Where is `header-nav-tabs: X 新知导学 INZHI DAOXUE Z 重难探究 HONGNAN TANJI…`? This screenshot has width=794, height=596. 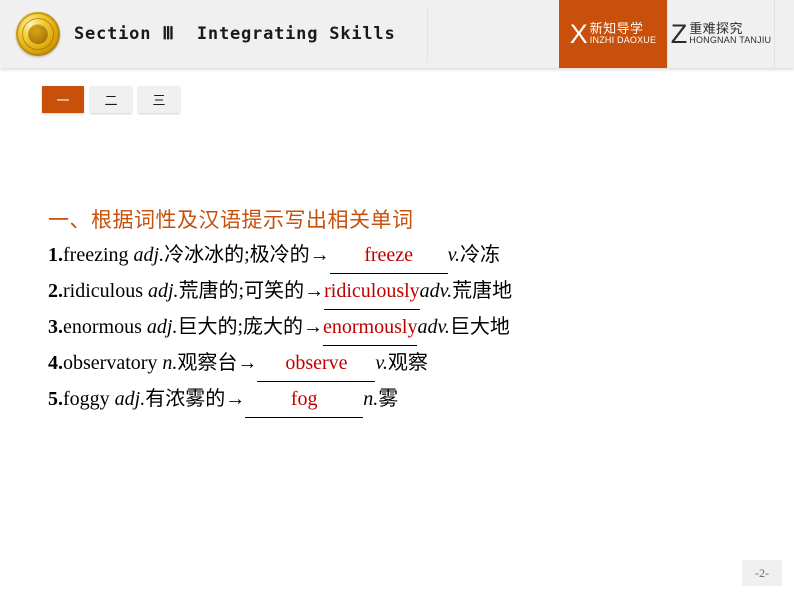 header-nav-tabs: X 新知导学 INZHI DAOXUE Z 重难探究 HONGNAN TANJI… is located at coordinates (667, 34).